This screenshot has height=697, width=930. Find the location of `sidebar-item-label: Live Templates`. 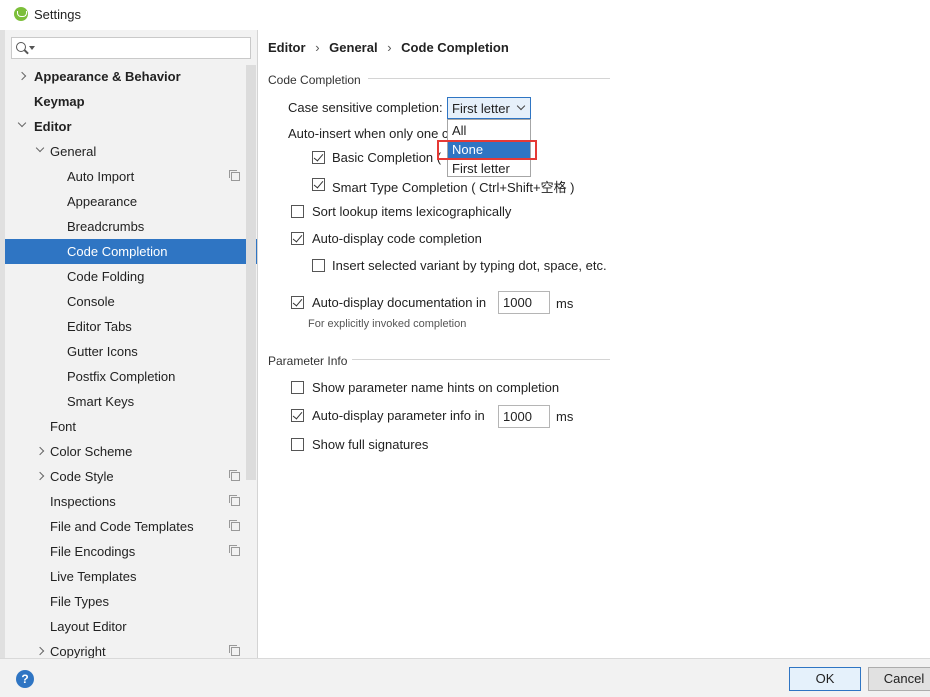

sidebar-item-label: Live Templates is located at coordinates (93, 576).